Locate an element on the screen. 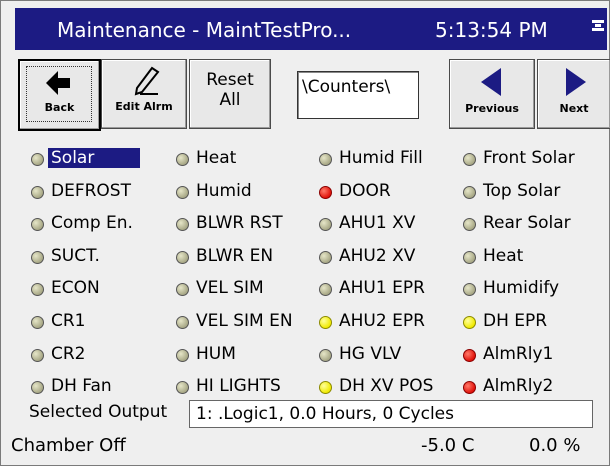  pencil-icon is located at coordinates (146, 83).